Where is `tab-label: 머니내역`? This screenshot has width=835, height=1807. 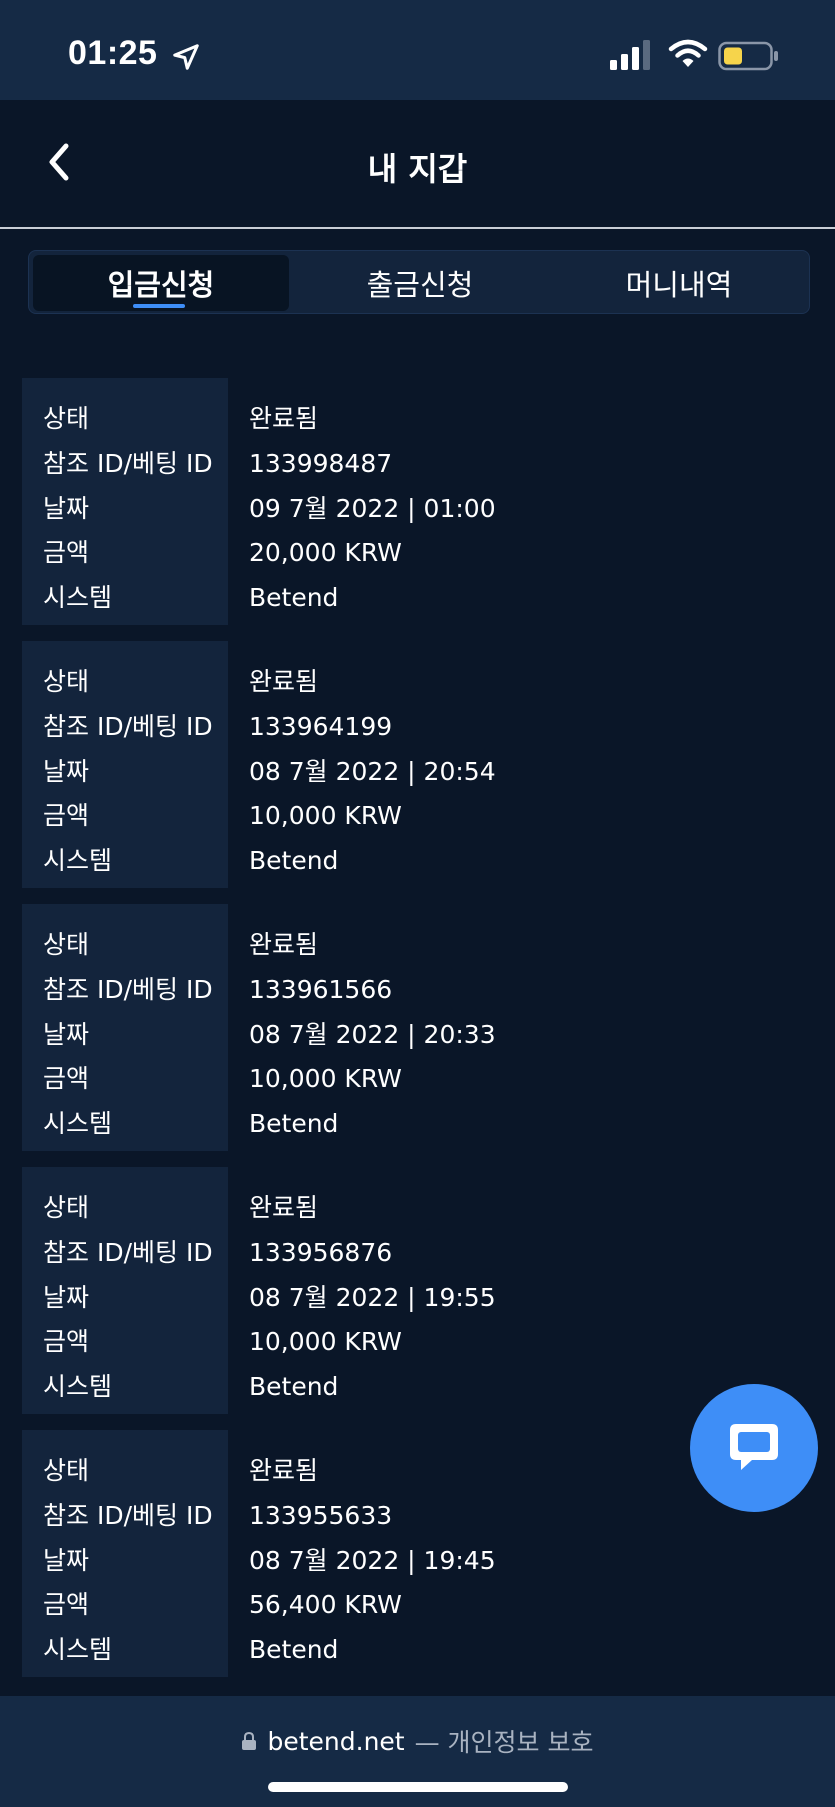 tab-label: 머니내역 is located at coordinates (679, 285).